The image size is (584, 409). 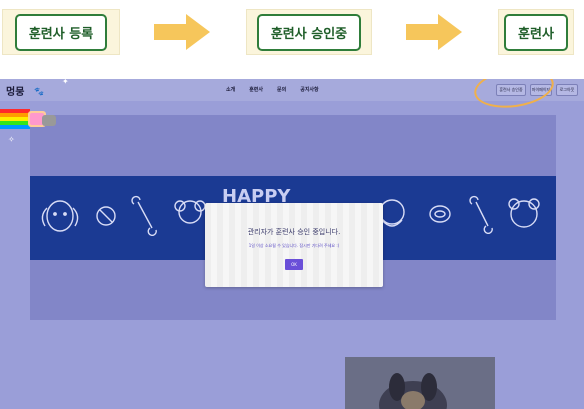 I want to click on modal-message: 1일 이상 소요될 수 있습니다. 잠시만 기다려 주세요 :), so click(x=294, y=245).